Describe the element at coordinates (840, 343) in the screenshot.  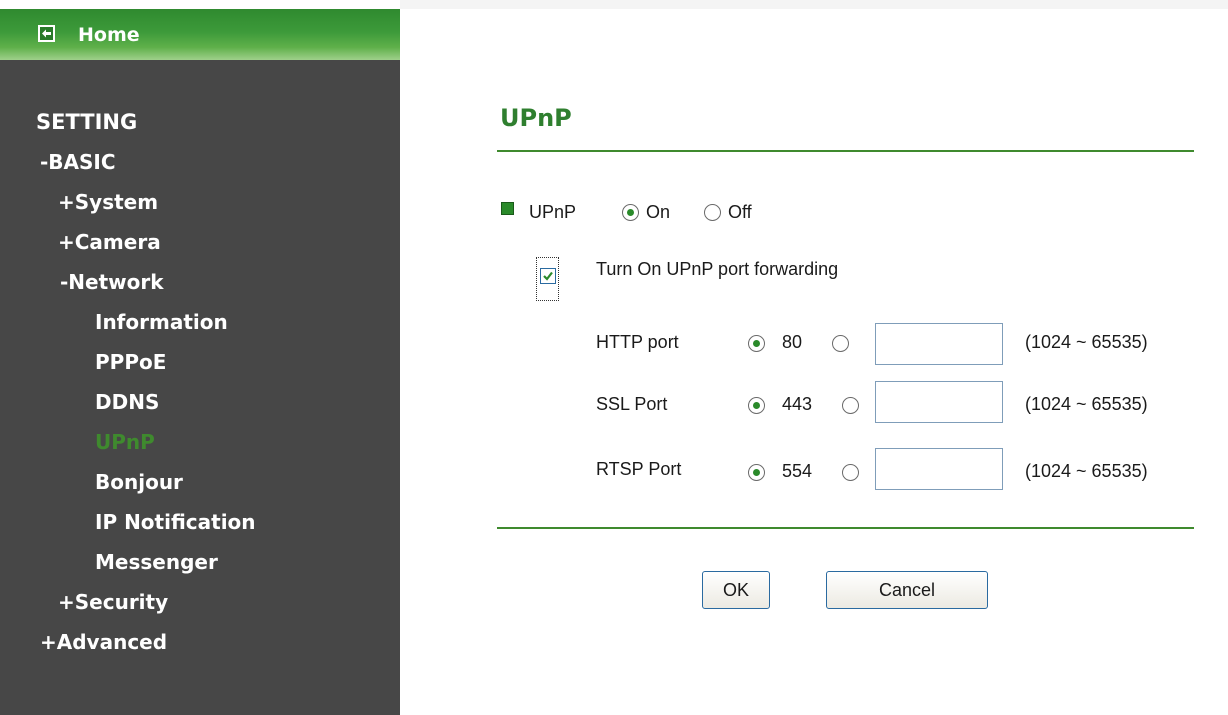
I see `http-port-custom-radio` at that location.